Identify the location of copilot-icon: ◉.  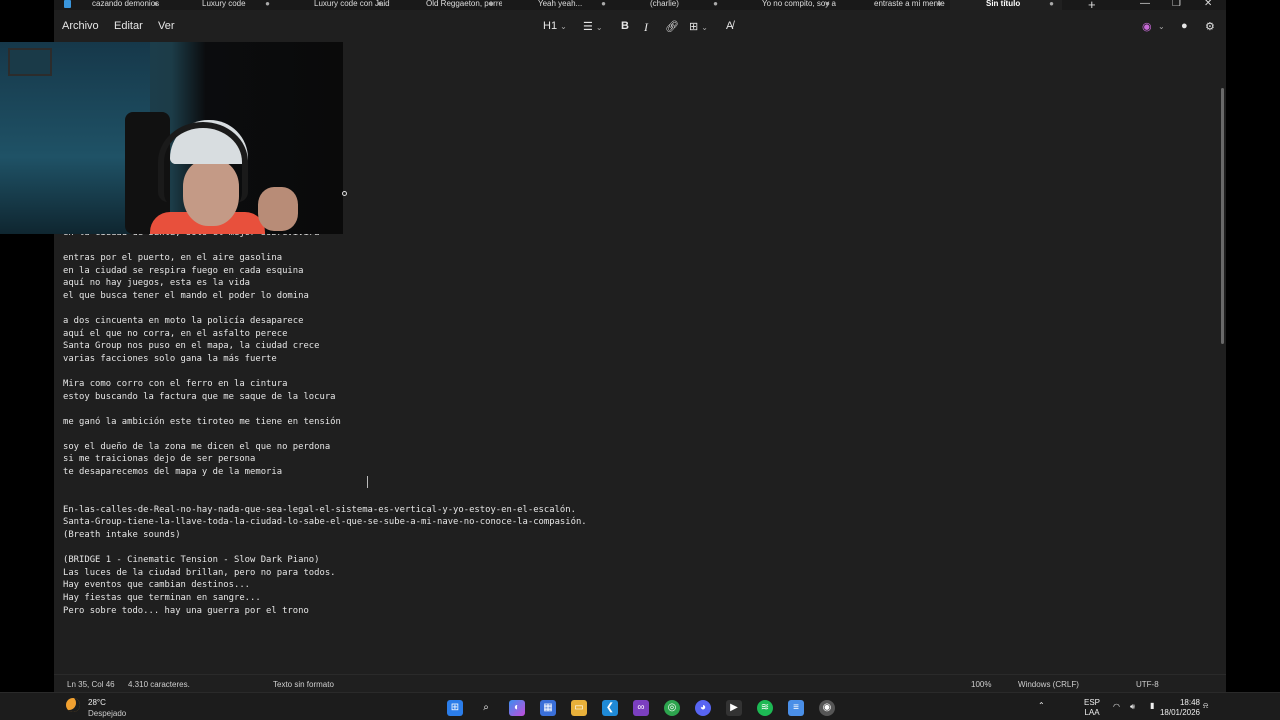
(1147, 26).